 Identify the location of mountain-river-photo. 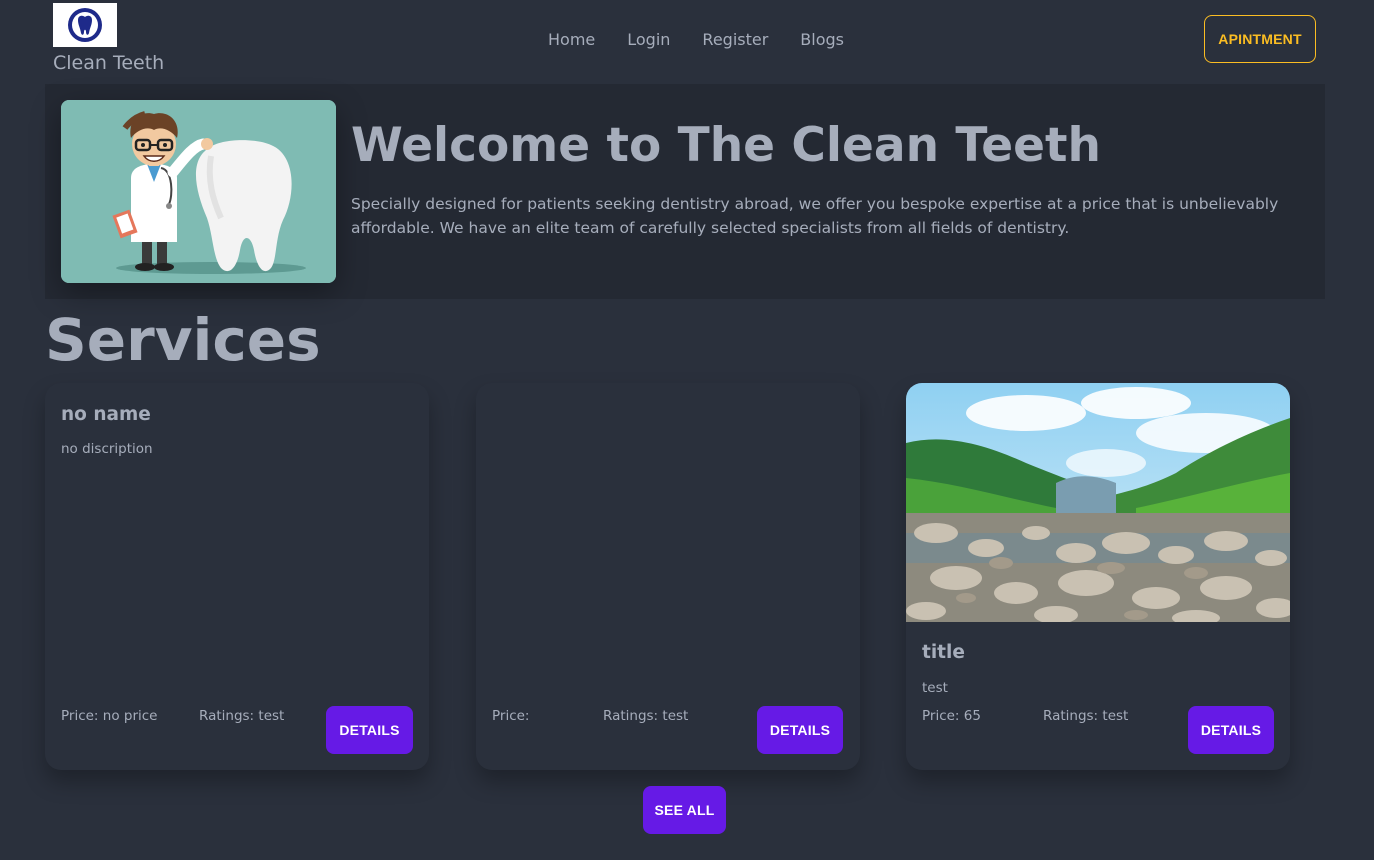
(1098, 502).